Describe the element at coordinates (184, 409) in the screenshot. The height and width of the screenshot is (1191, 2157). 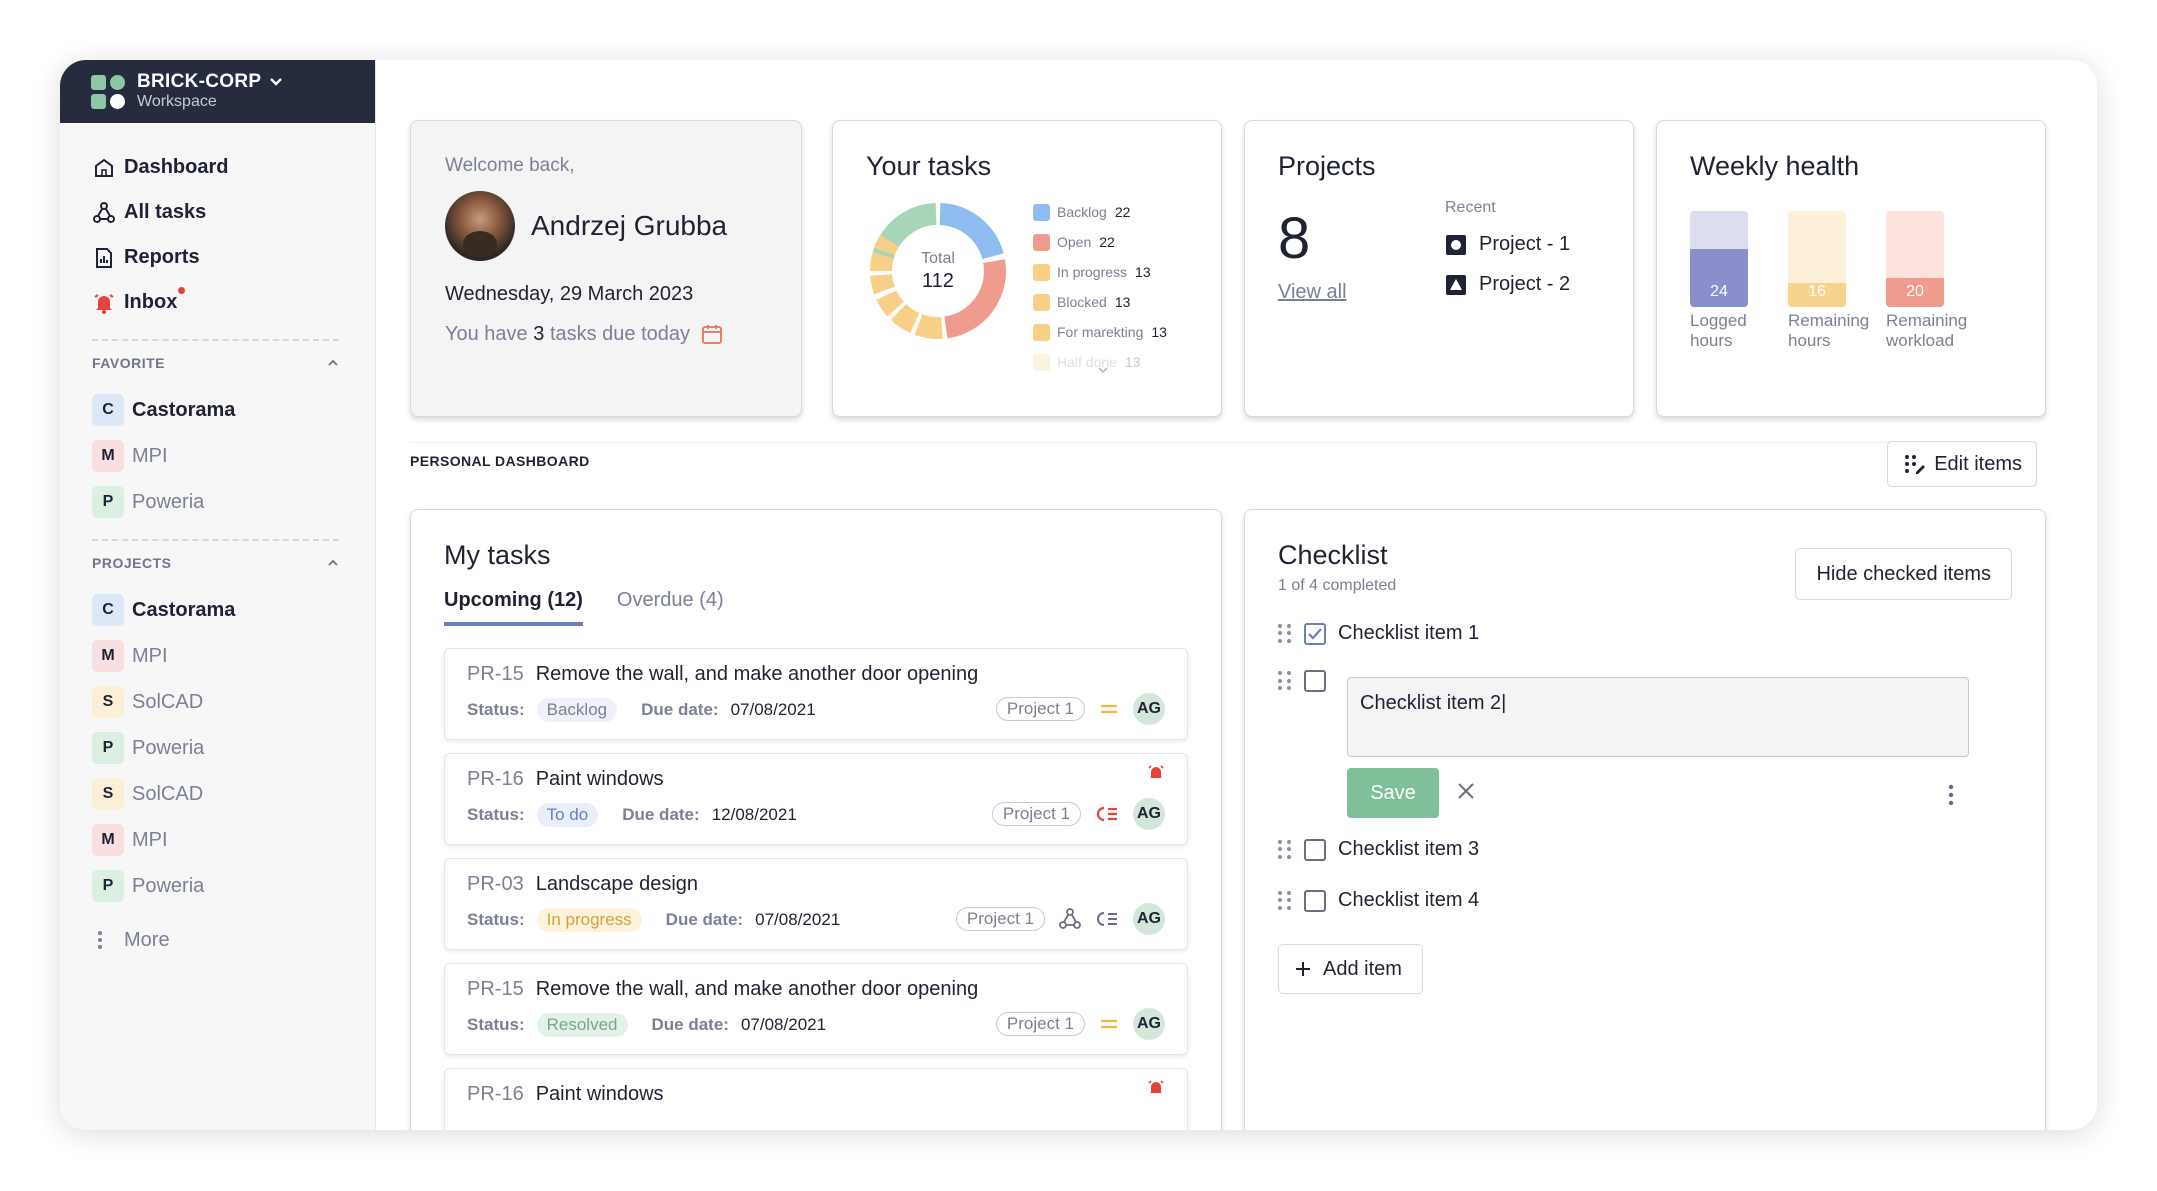
I see `favorite-item-label: Castorama` at that location.